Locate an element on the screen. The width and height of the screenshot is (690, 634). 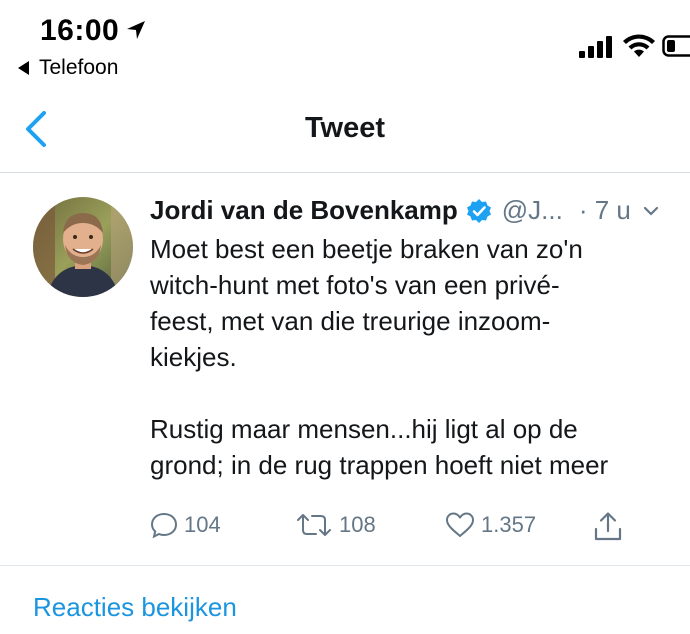
display-name: Jordi van de Bovenkamp is located at coordinates (304, 210).